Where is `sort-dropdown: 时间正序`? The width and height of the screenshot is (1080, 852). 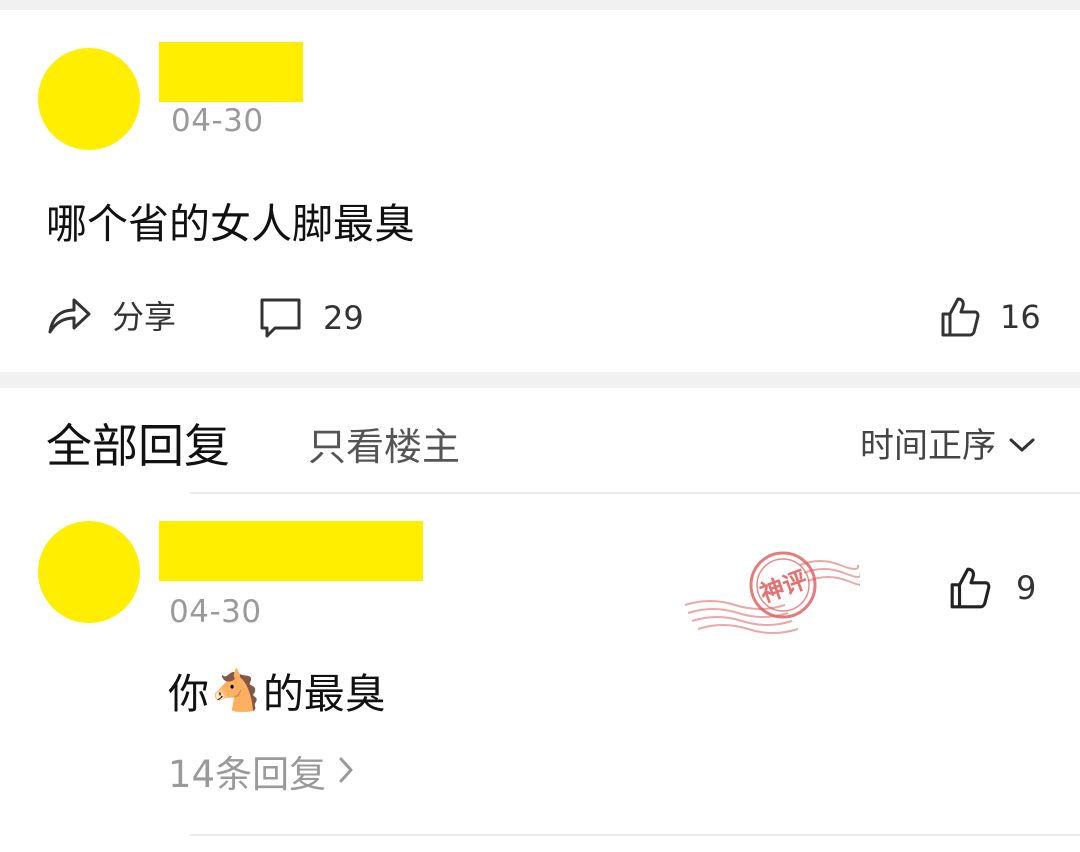 sort-dropdown: 时间正序 is located at coordinates (948, 442).